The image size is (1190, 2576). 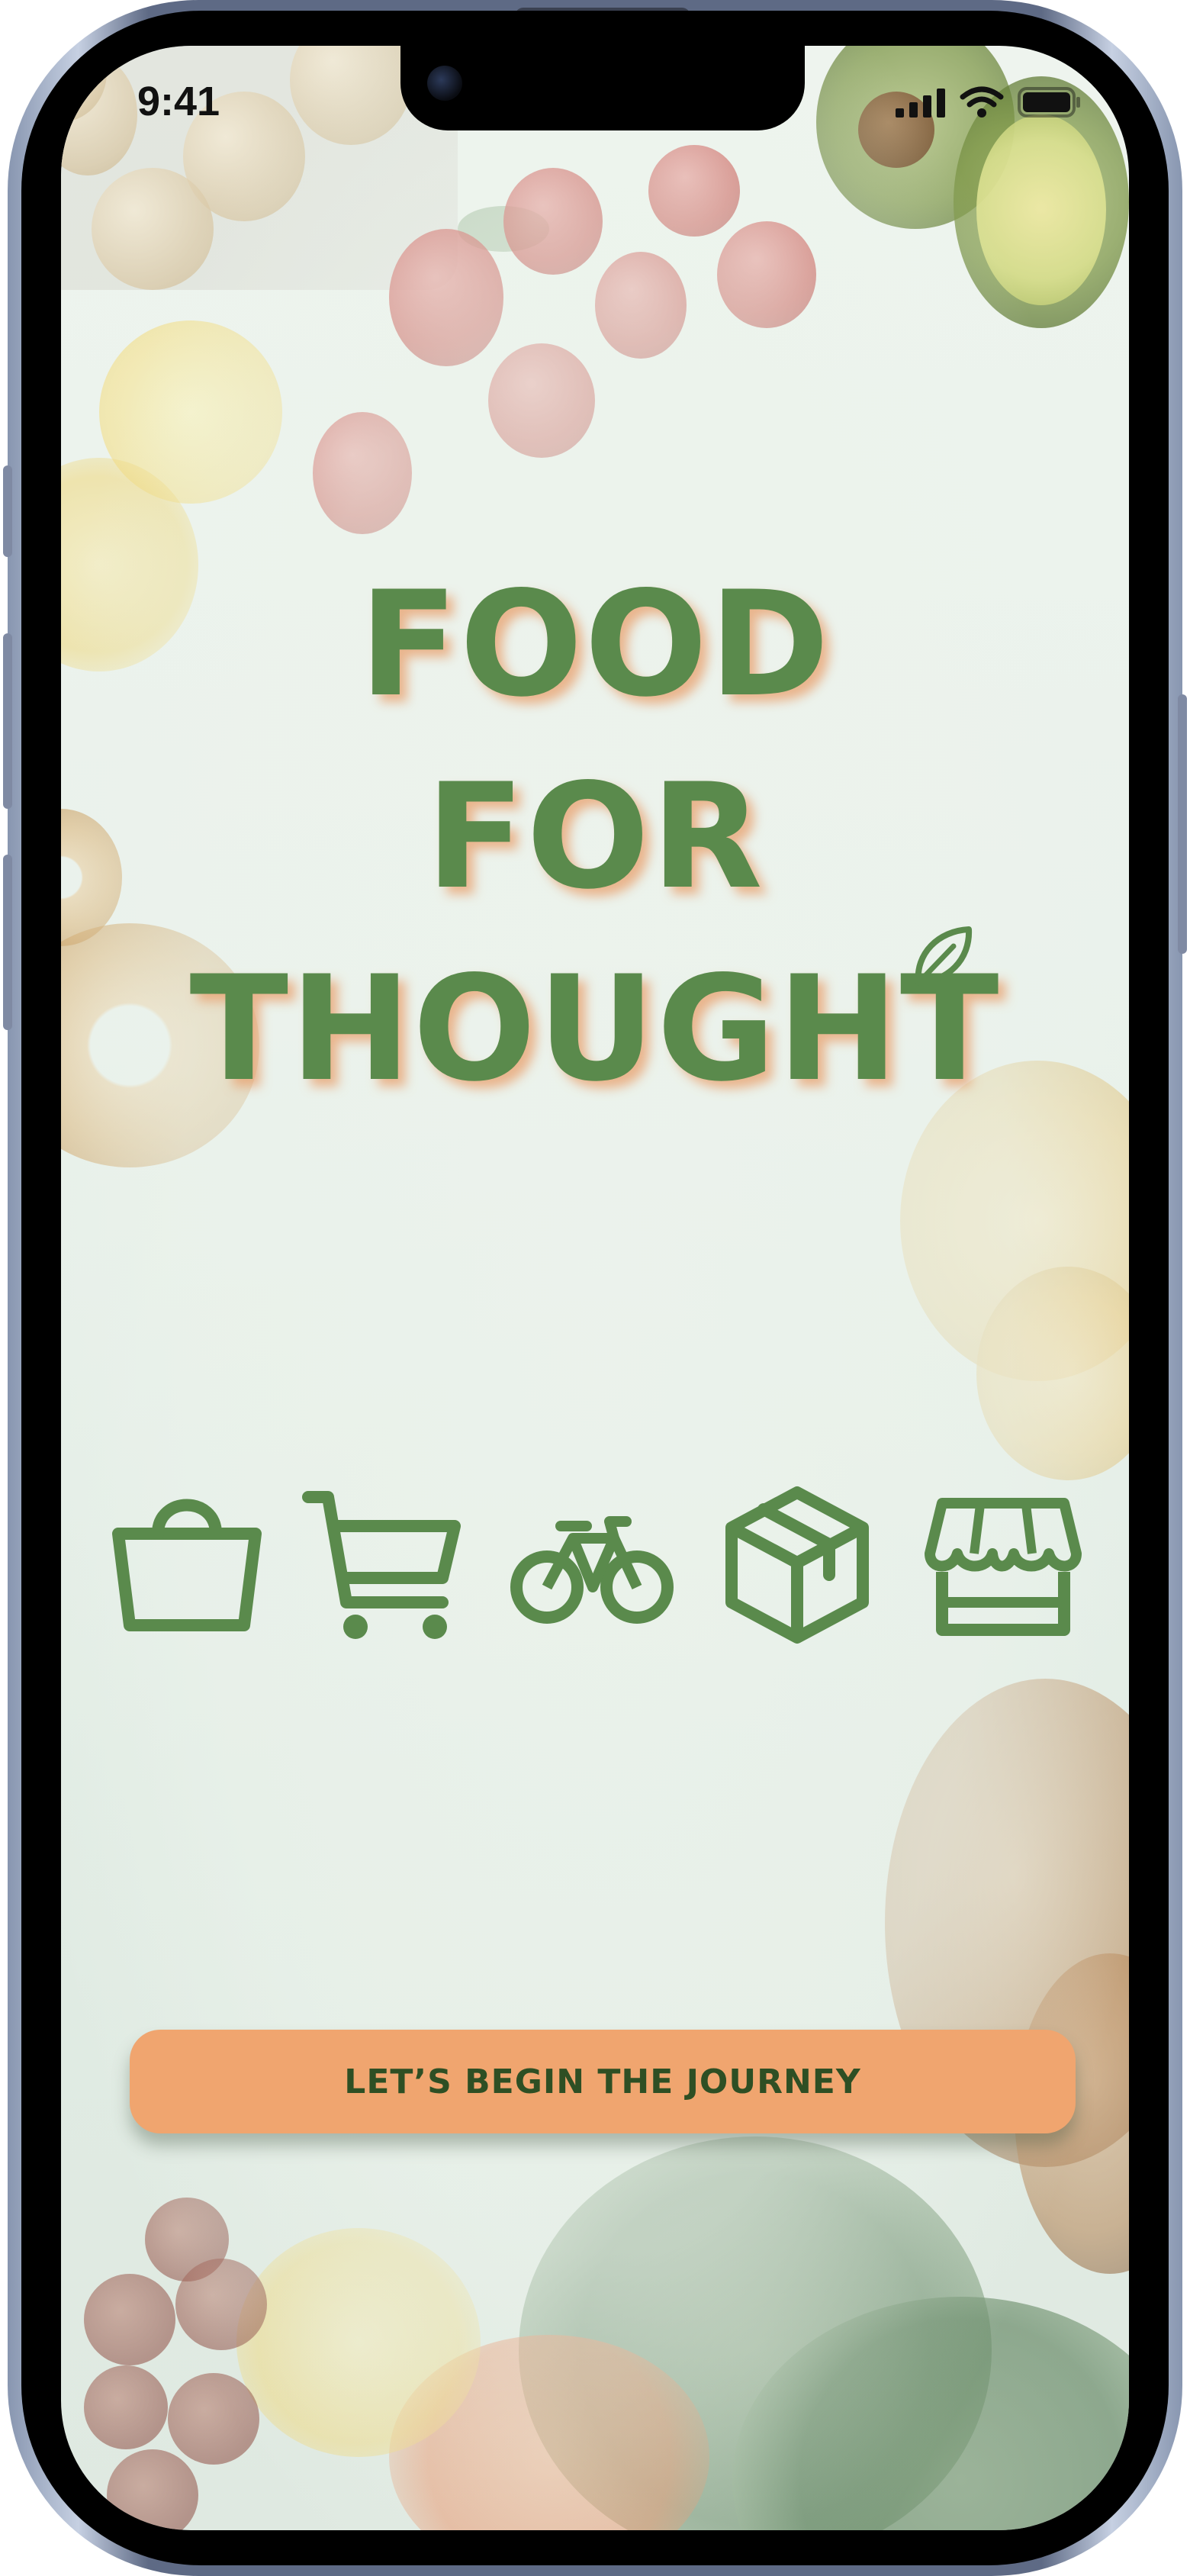 I want to click on volume-down-button, so click(x=7, y=942).